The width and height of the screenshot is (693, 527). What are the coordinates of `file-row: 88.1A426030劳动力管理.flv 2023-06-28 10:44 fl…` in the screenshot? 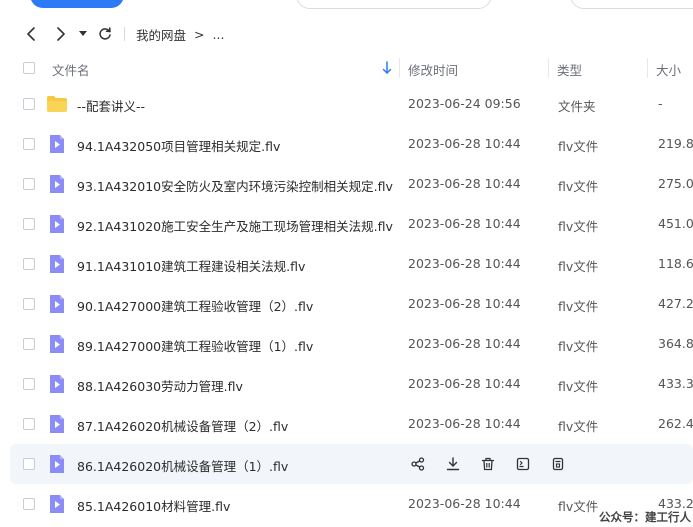 It's located at (351, 384).